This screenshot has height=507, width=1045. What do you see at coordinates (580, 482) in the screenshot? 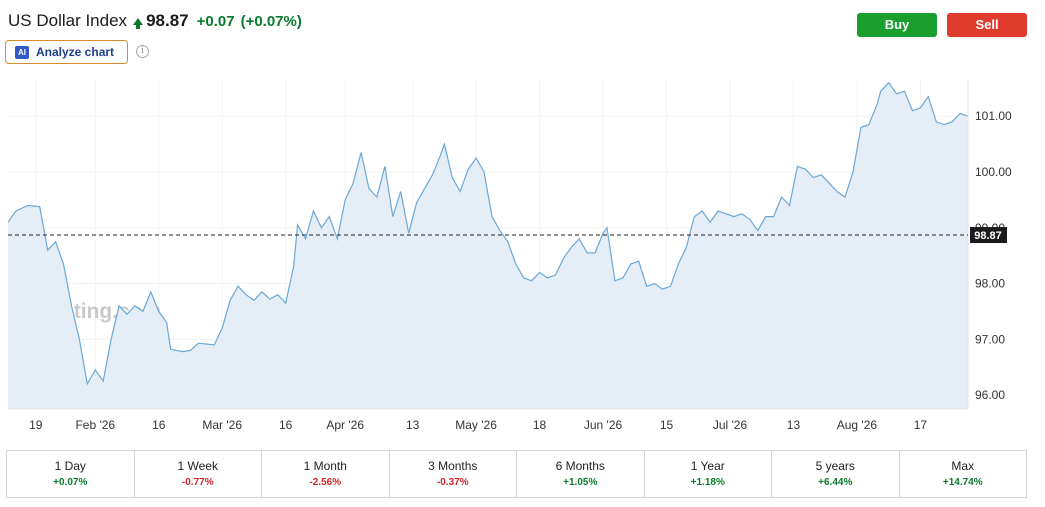
I see `period-change: +1.05%` at bounding box center [580, 482].